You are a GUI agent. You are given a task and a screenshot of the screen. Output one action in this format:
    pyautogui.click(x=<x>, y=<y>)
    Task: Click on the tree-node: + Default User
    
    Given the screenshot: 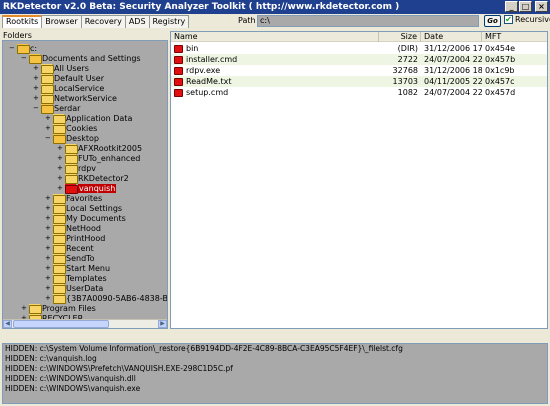 What is the action you would take?
    pyautogui.click(x=68, y=78)
    